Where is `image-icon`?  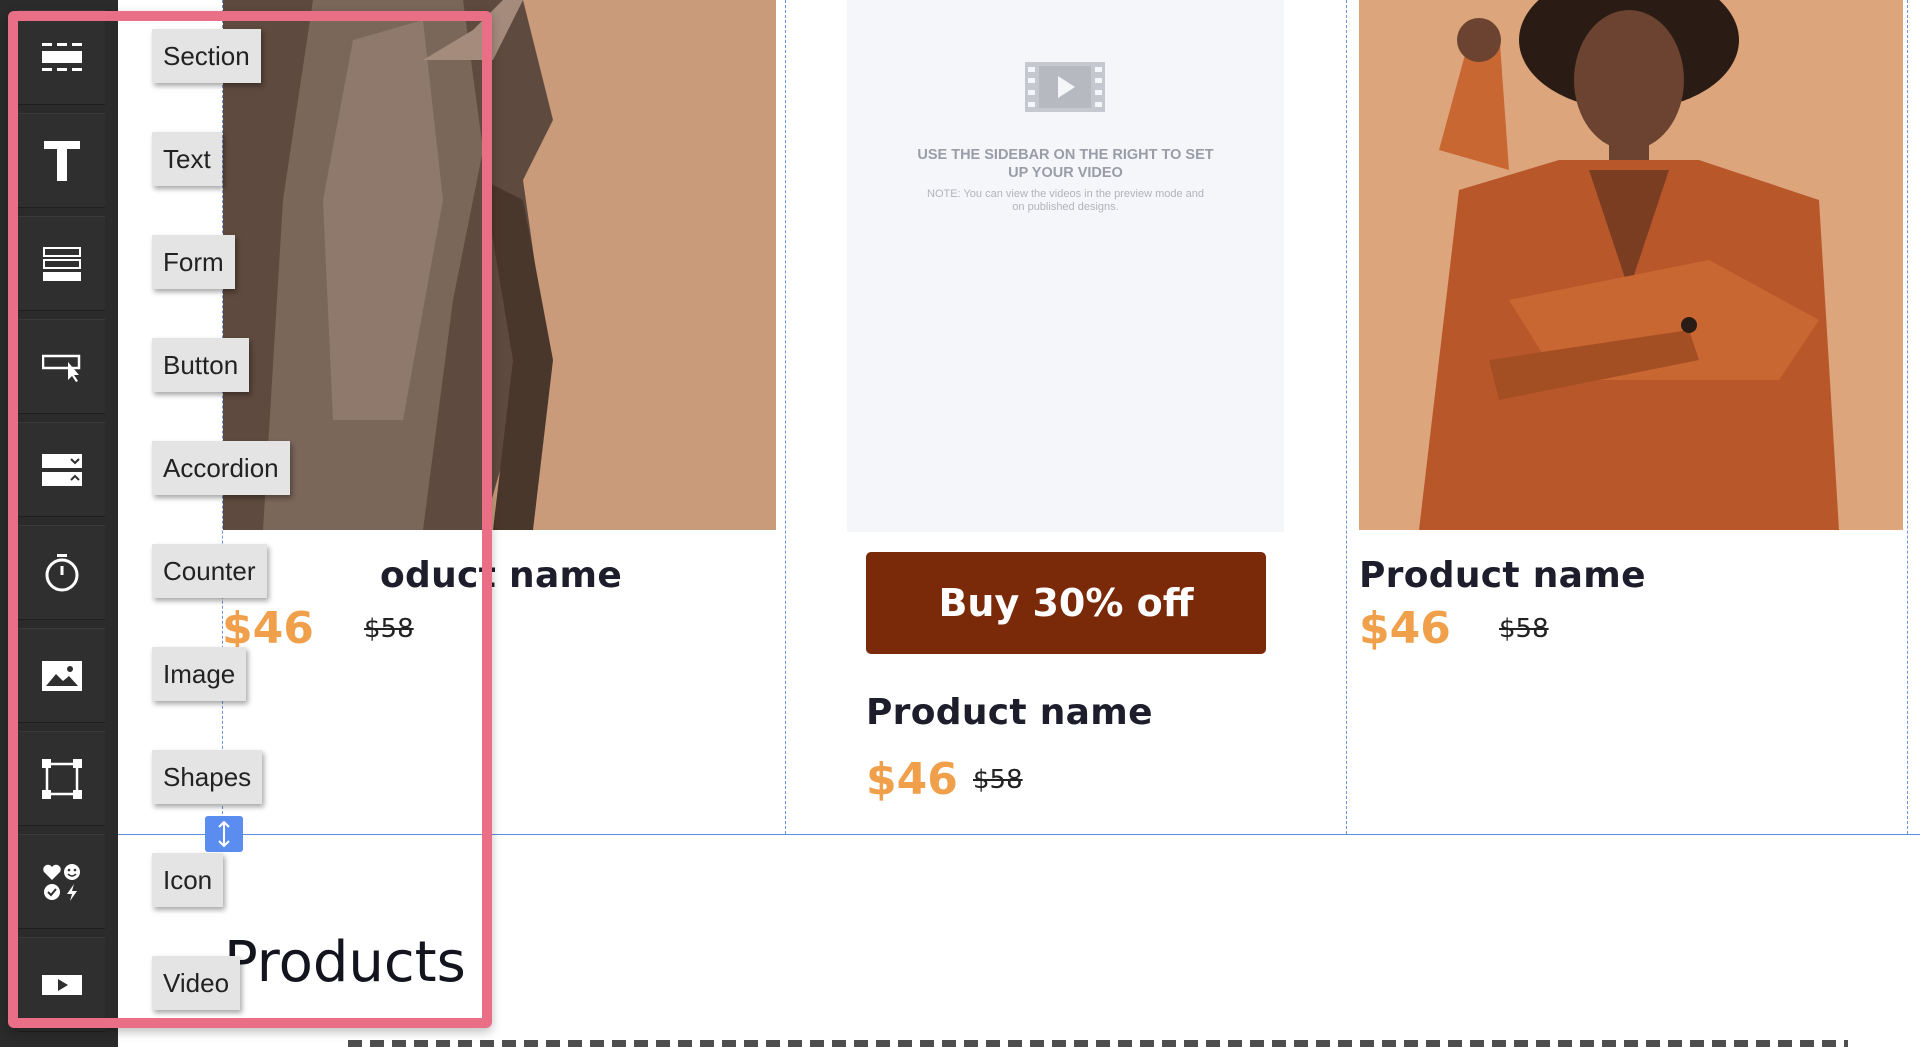
image-icon is located at coordinates (61, 675).